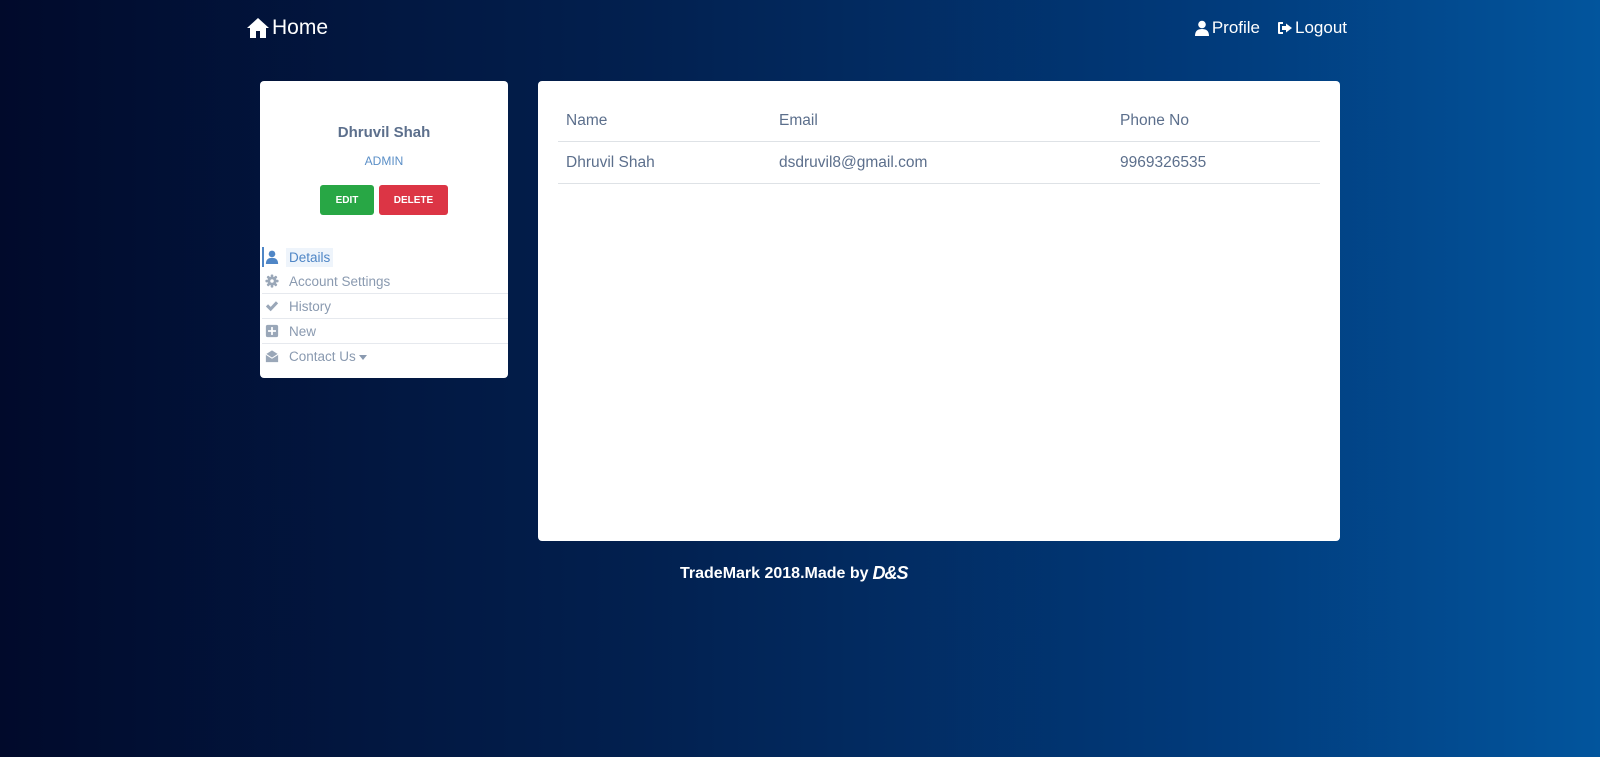 The width and height of the screenshot is (1600, 757). Describe the element at coordinates (385, 356) in the screenshot. I see `menu-item-contact-us: Contact Us` at that location.